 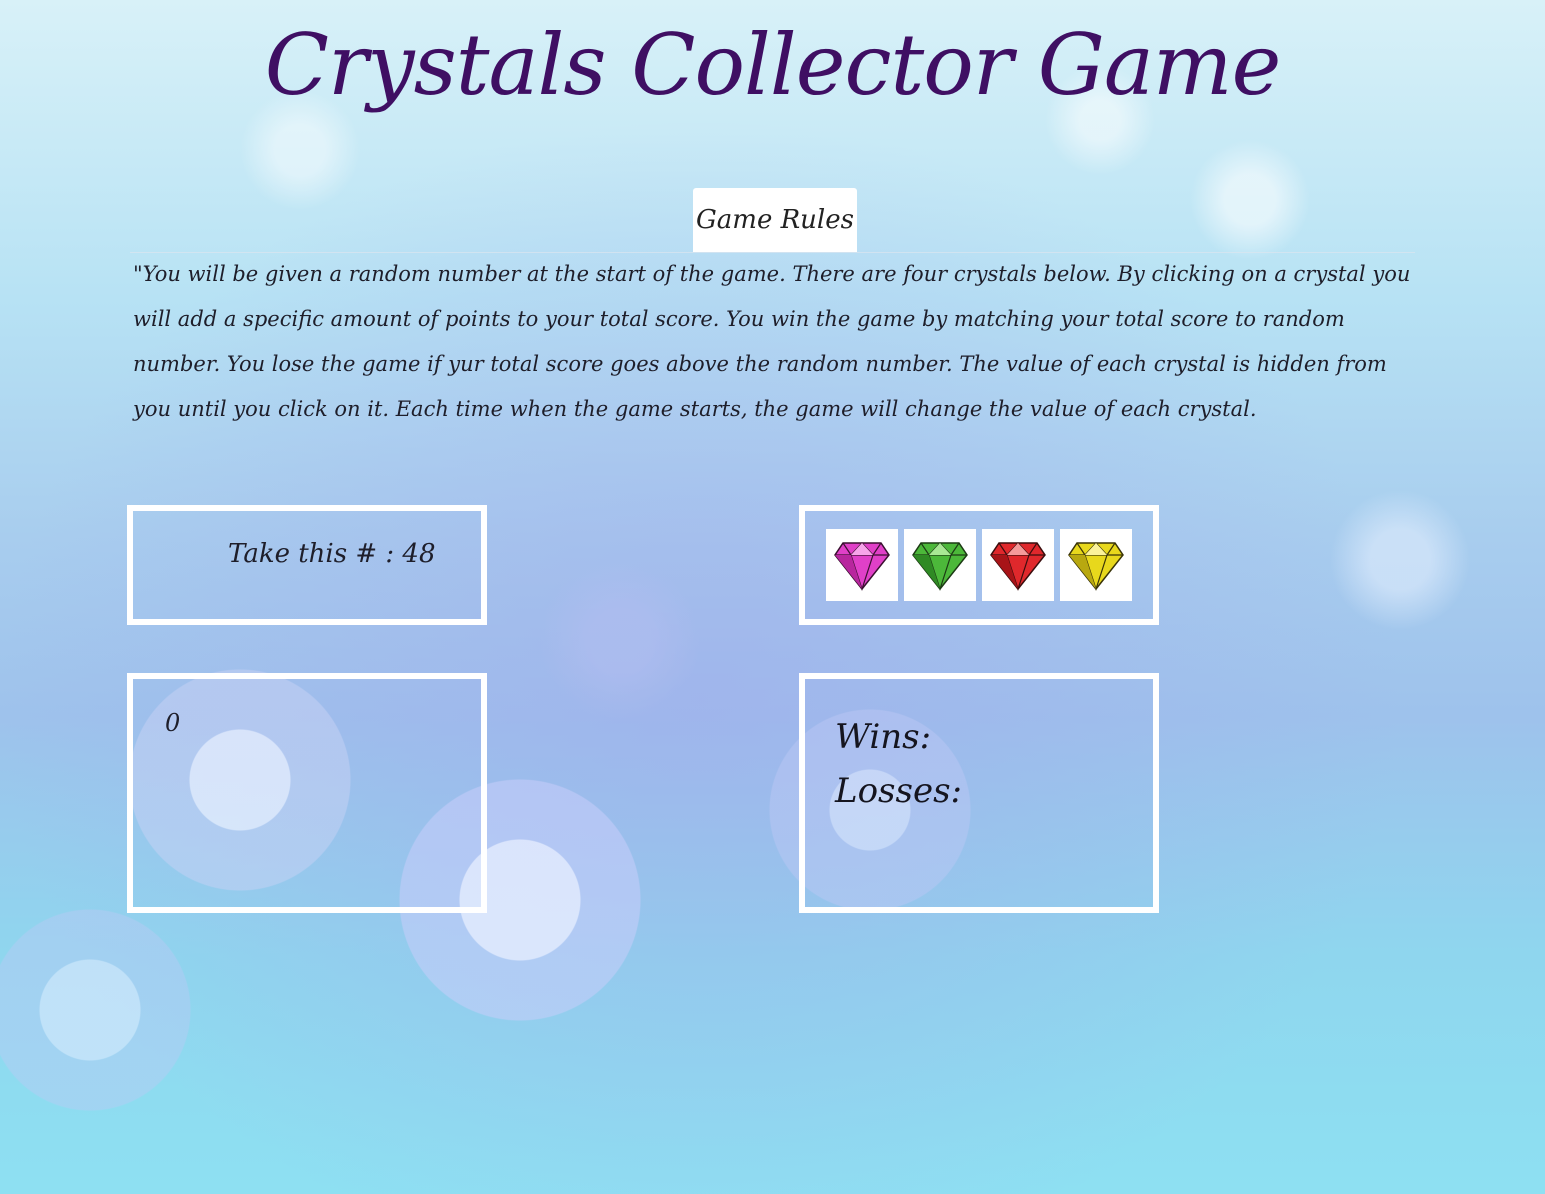 I want to click on crystal-button-red, so click(x=1018, y=565).